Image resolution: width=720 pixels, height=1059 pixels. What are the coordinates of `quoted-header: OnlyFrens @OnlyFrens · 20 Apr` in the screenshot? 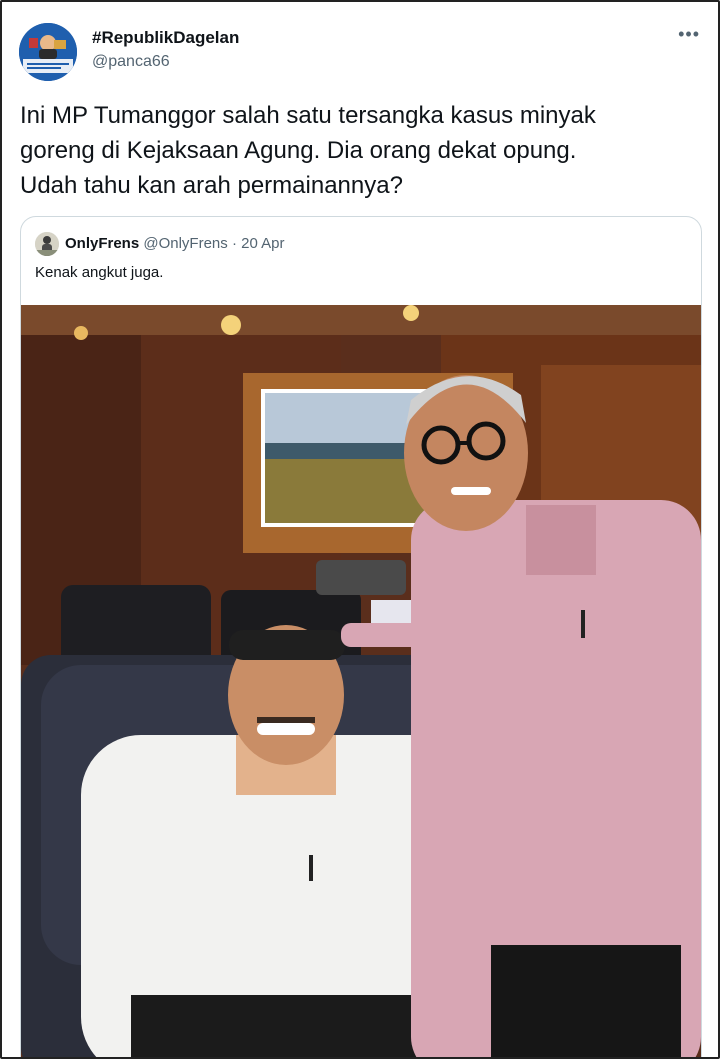 It's located at (175, 243).